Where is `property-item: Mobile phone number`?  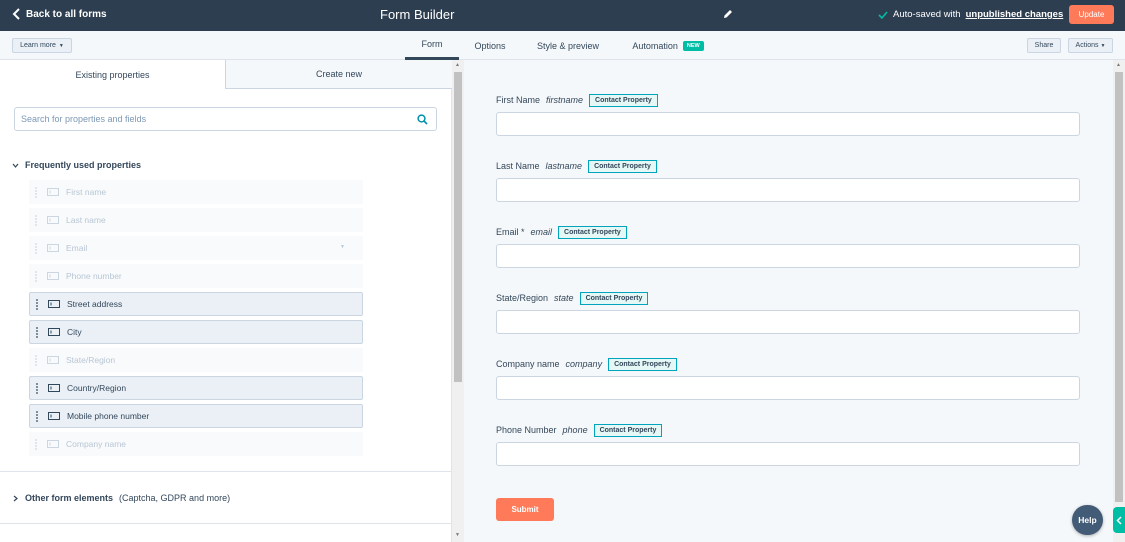
property-item: Mobile phone number is located at coordinates (196, 416).